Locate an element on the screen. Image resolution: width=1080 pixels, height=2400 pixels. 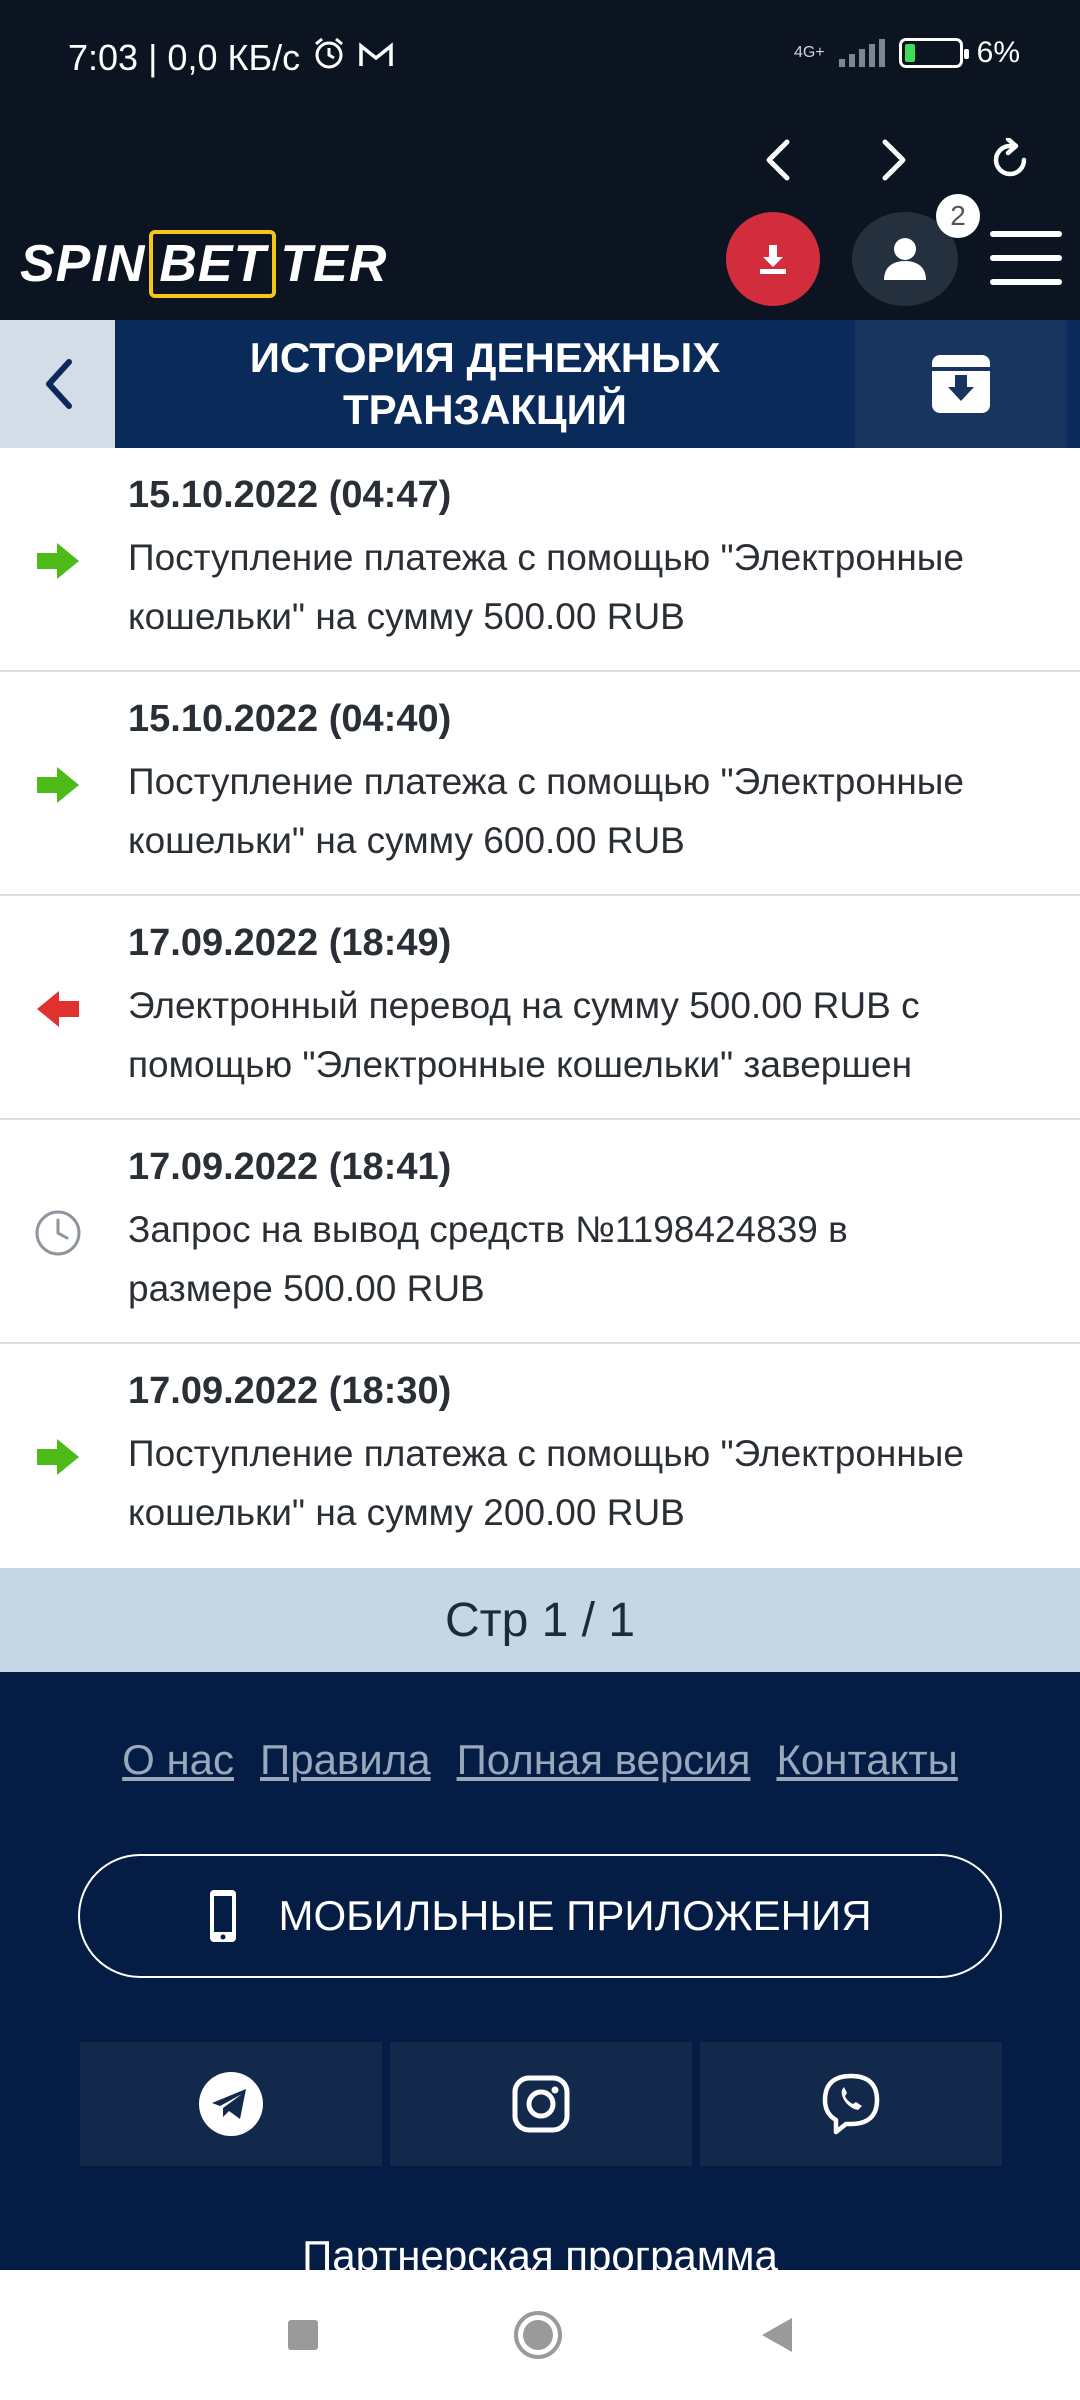
pagination: Стр 1 / 1 is located at coordinates (540, 1620).